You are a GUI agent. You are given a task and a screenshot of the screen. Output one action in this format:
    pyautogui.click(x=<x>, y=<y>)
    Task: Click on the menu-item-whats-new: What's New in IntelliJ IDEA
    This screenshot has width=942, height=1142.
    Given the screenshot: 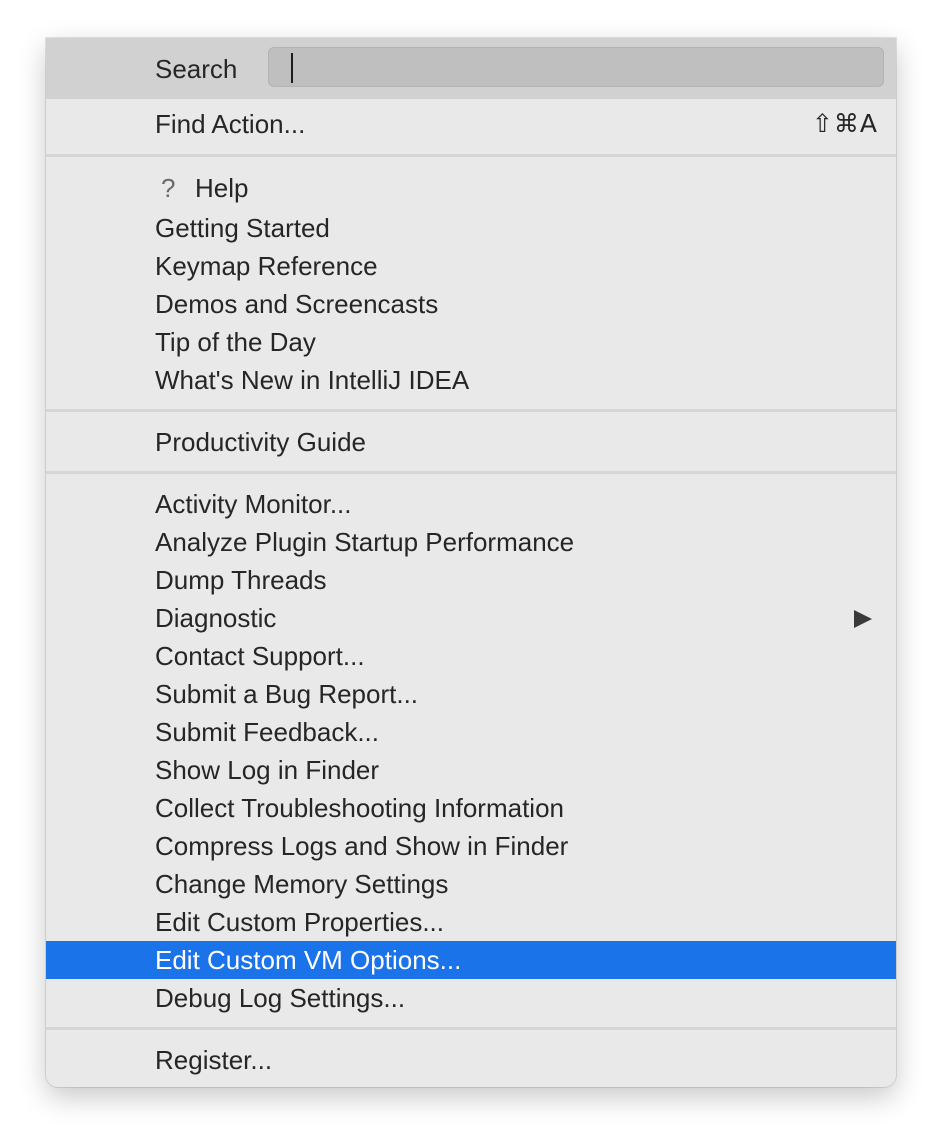 What is the action you would take?
    pyautogui.click(x=471, y=380)
    